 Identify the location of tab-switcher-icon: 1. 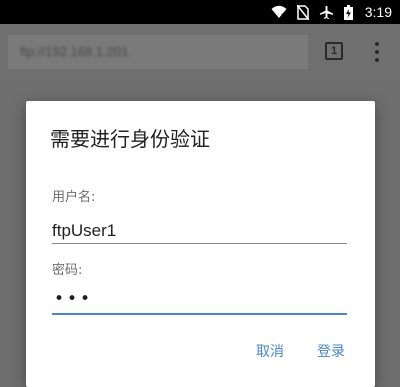
(334, 51).